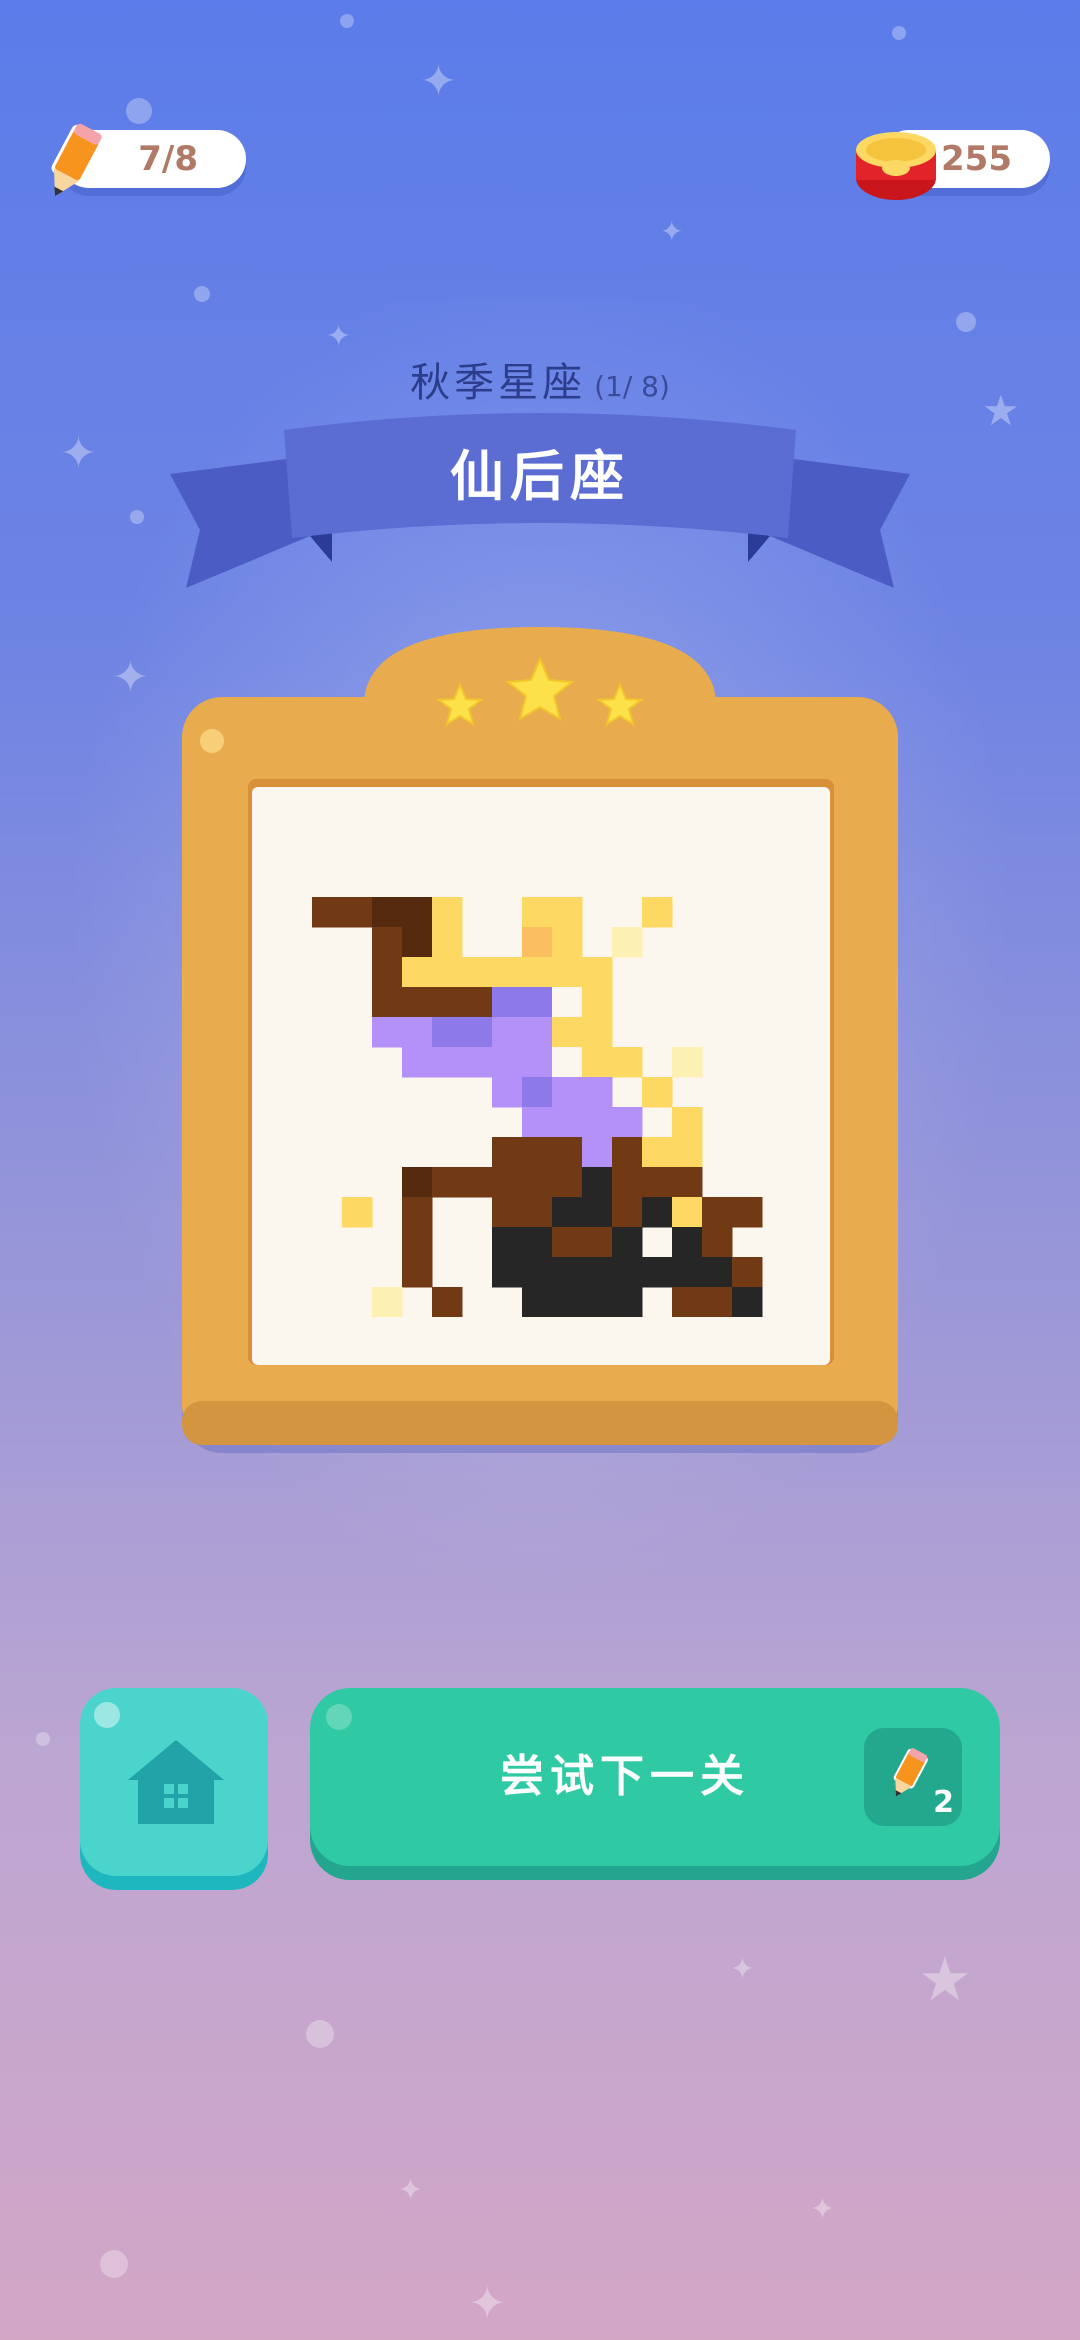 This screenshot has height=2340, width=1080. I want to click on home-button, so click(174, 1782).